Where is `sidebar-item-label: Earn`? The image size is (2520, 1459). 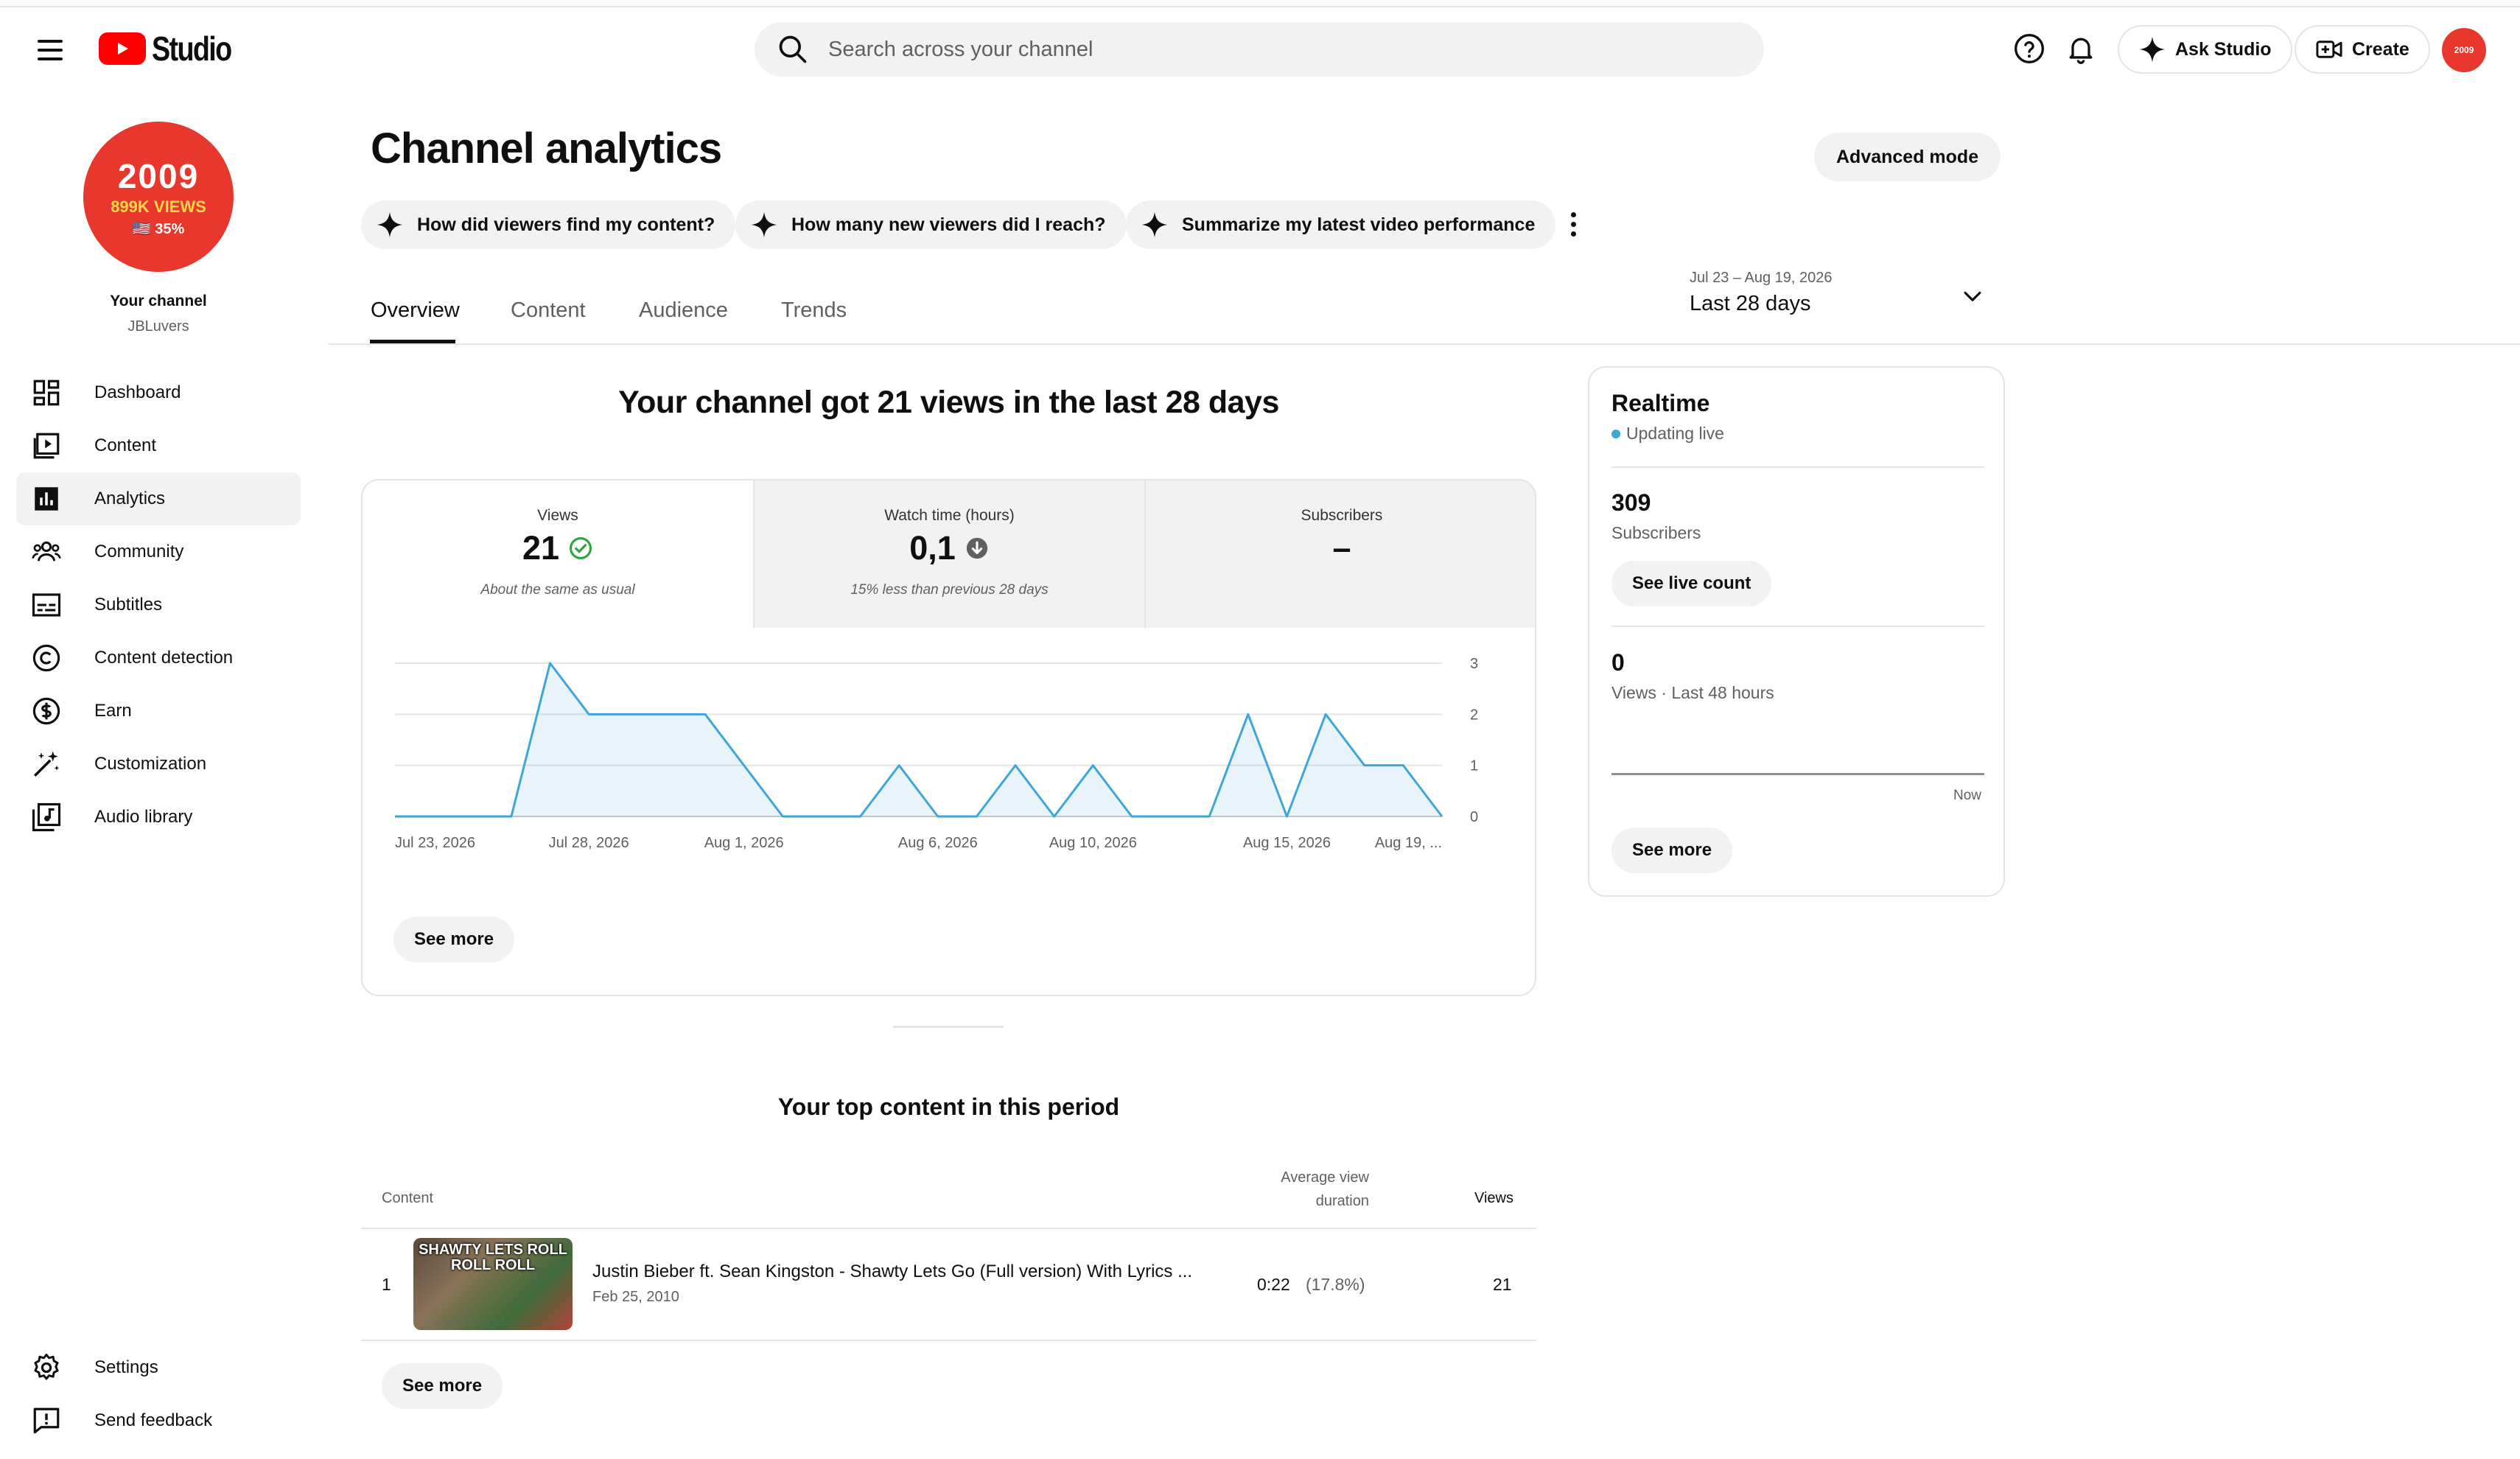
sidebar-item-label: Earn is located at coordinates (113, 711).